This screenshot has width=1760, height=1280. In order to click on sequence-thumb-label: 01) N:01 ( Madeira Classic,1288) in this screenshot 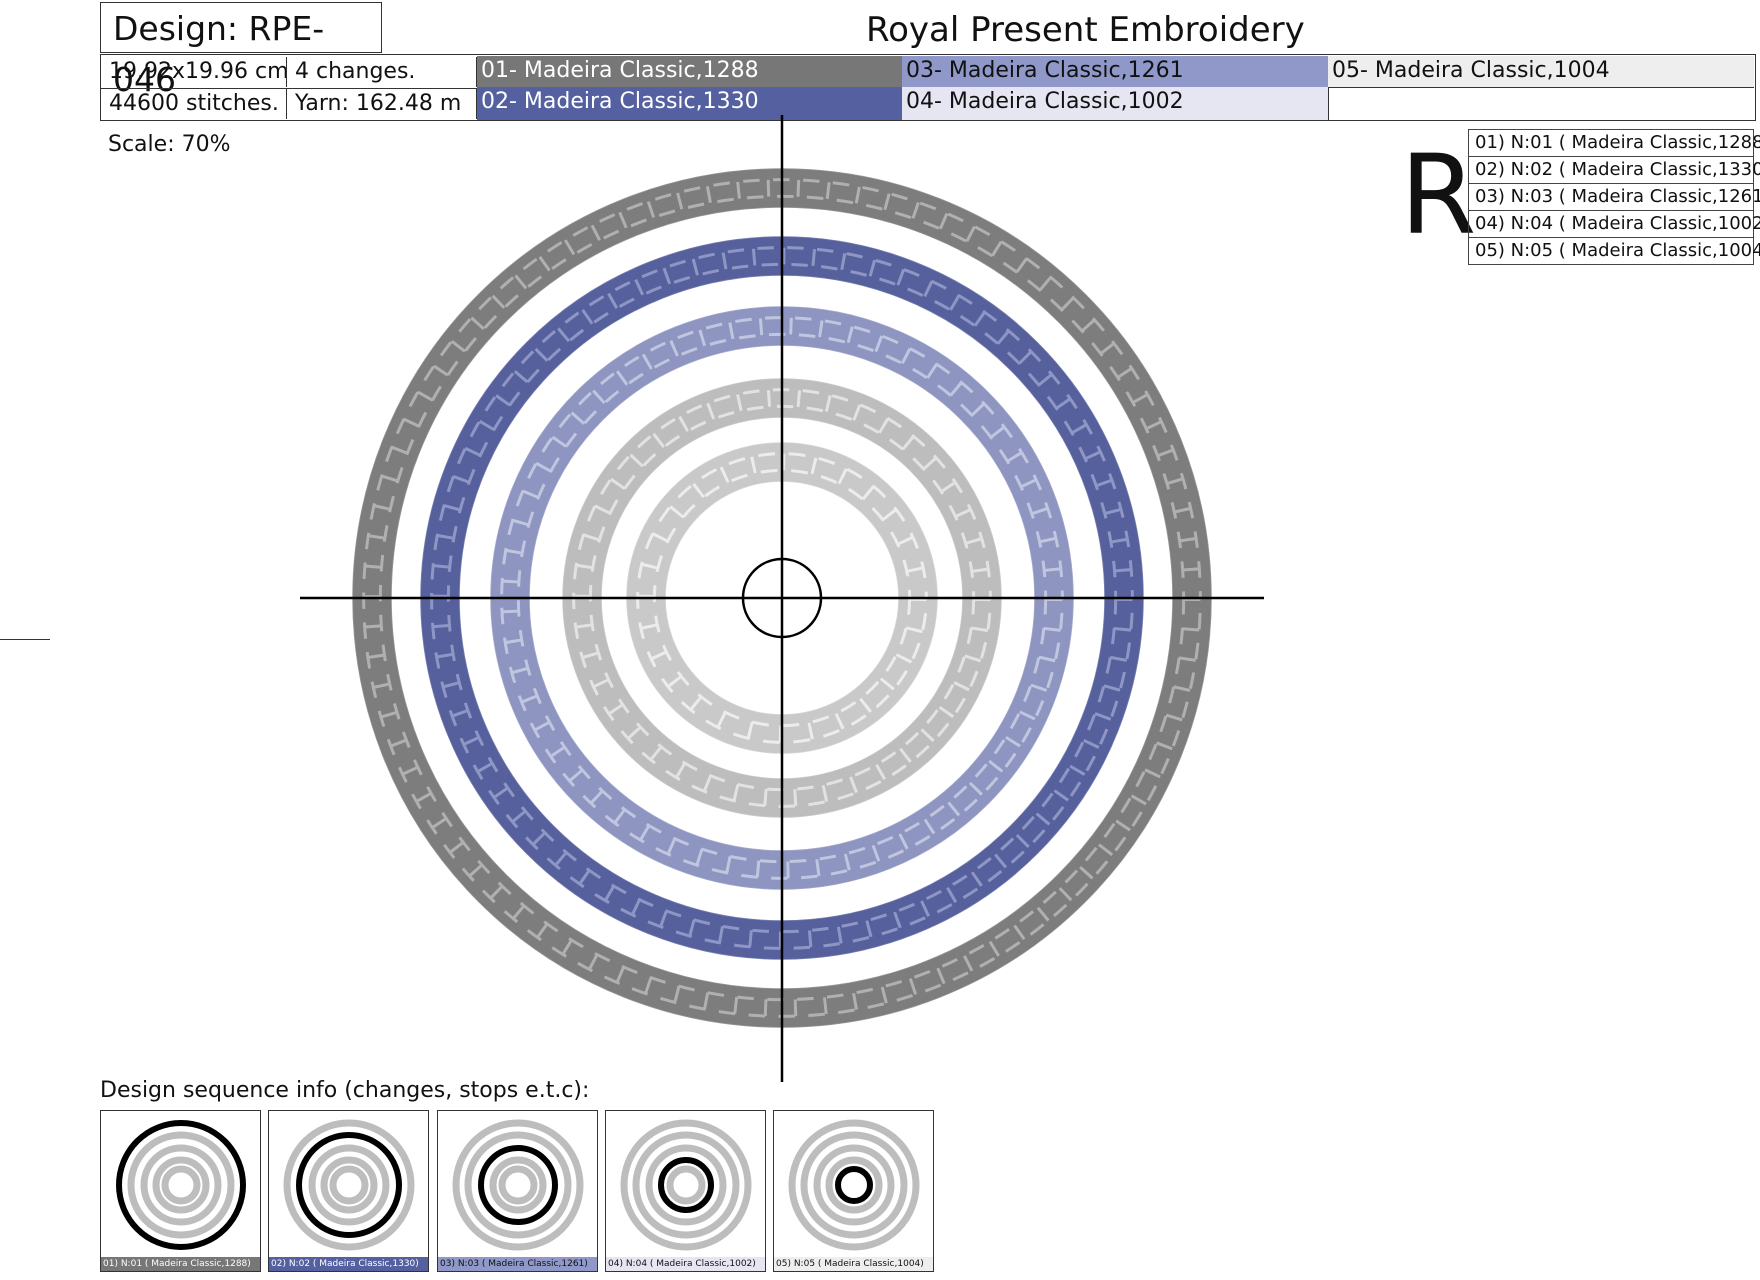, I will do `click(180, 1264)`.